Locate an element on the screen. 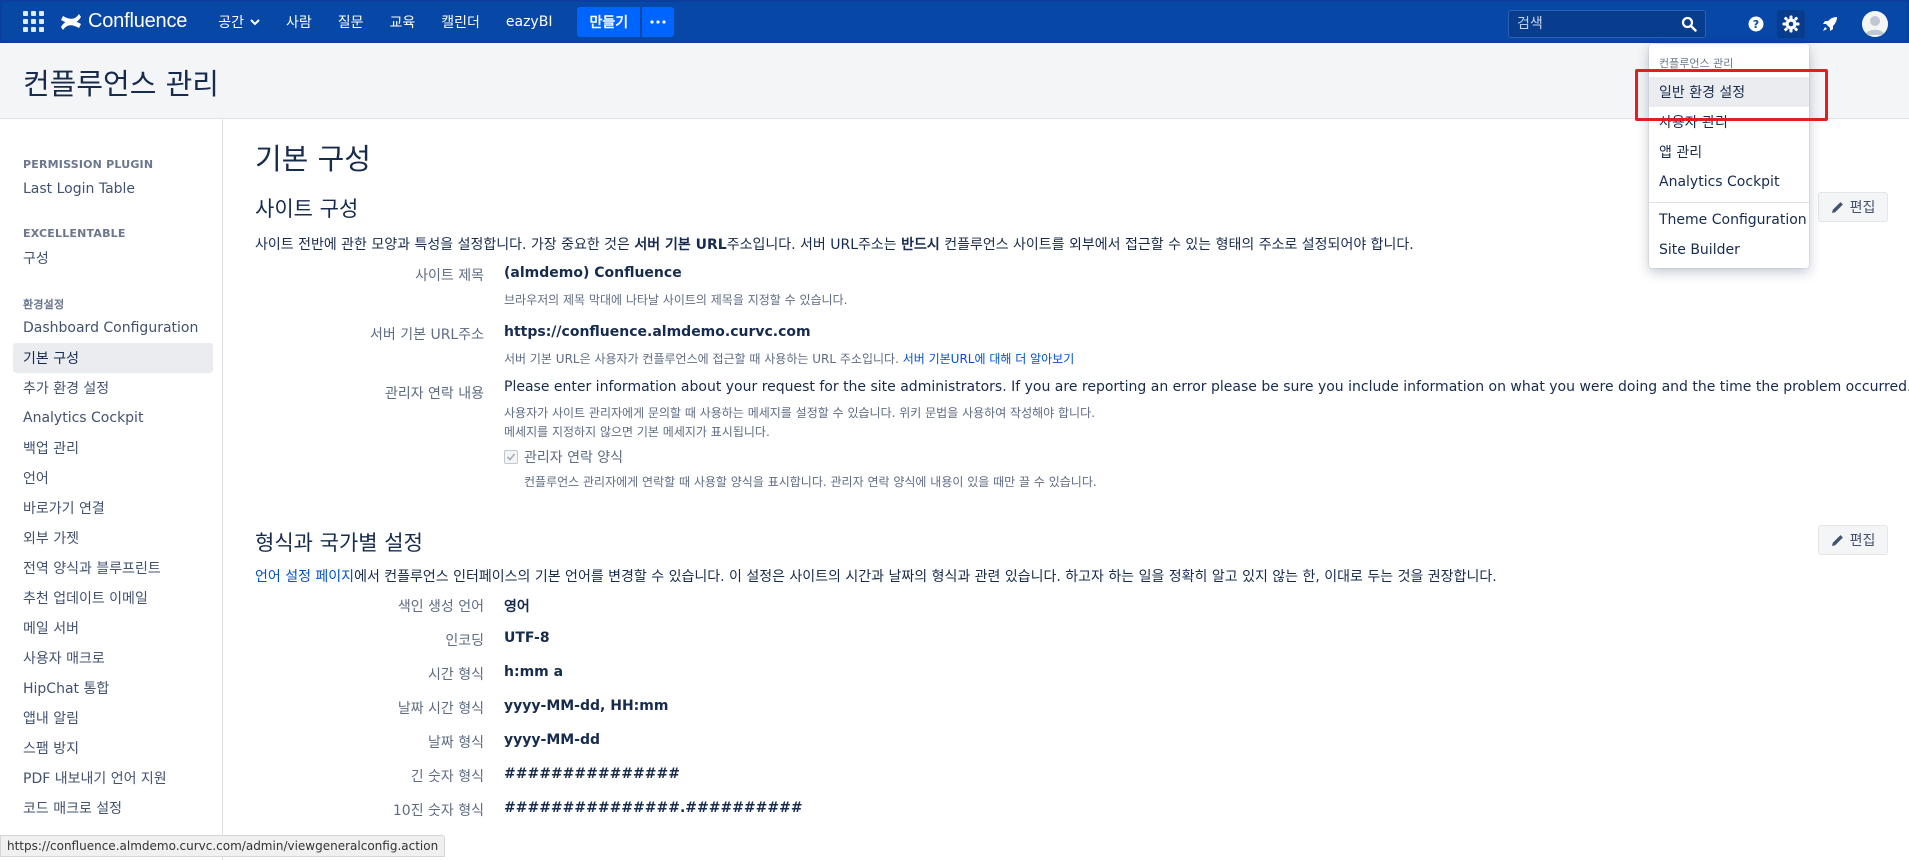  sidebar-item-analytics-cockpit: Analytics Cockpit is located at coordinates (113, 418).